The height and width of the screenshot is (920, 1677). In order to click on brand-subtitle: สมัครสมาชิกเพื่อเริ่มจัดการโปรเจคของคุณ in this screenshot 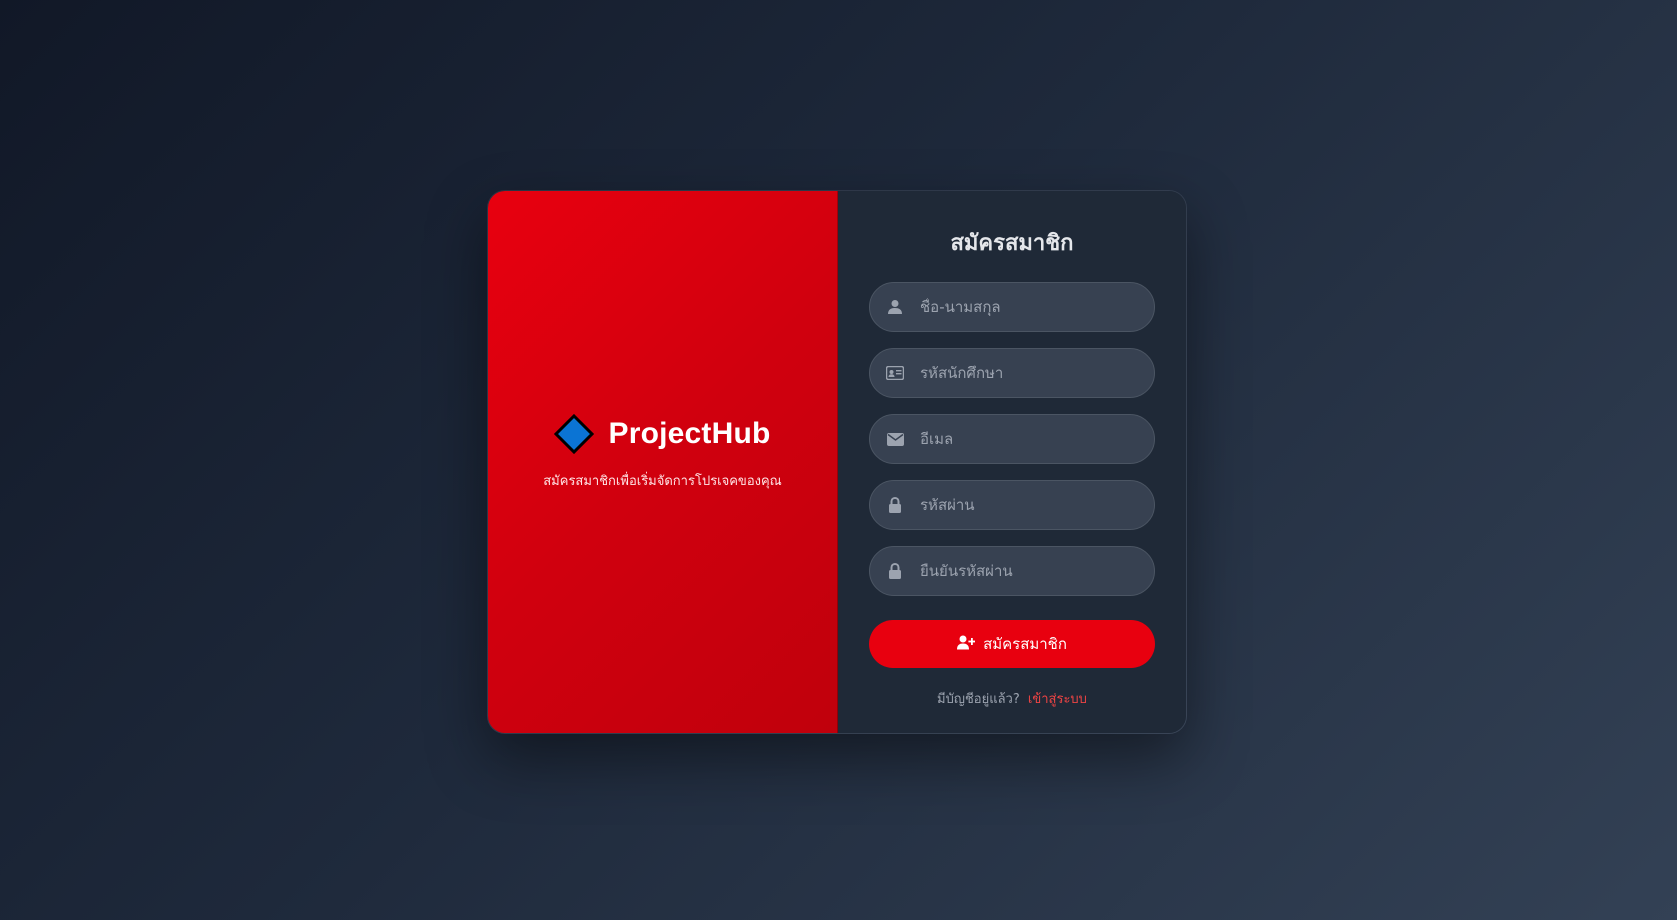, I will do `click(662, 481)`.